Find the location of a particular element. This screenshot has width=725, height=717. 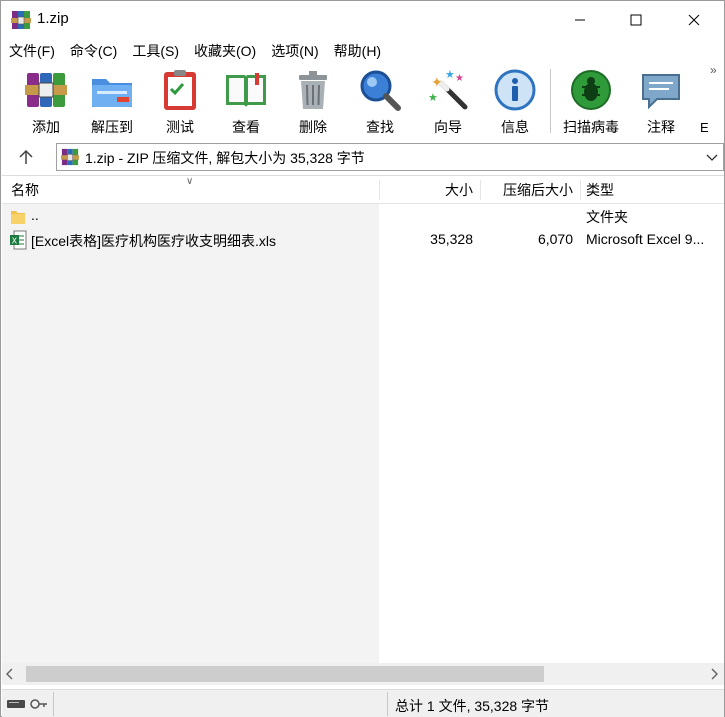

horizontal-scrollbar is located at coordinates (363, 674).